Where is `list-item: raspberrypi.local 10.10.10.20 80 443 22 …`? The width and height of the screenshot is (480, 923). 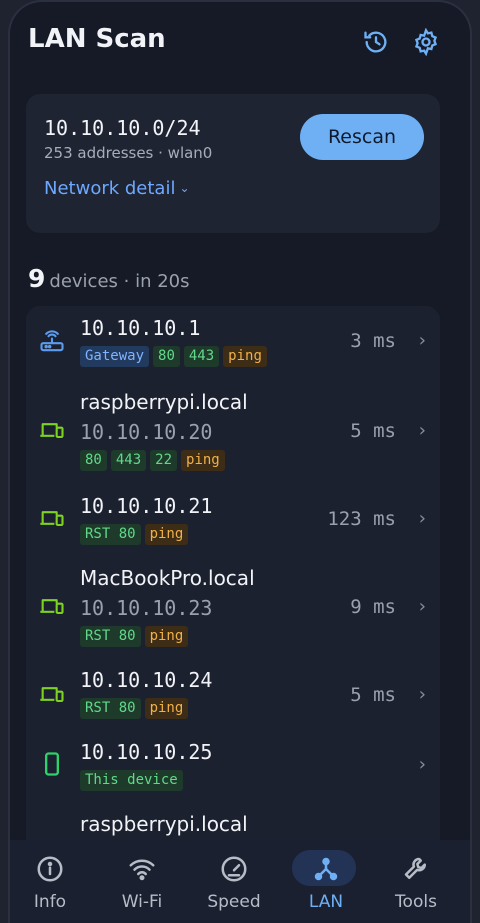 list-item: raspberrypi.local 10.10.10.20 80 443 22 … is located at coordinates (233, 431).